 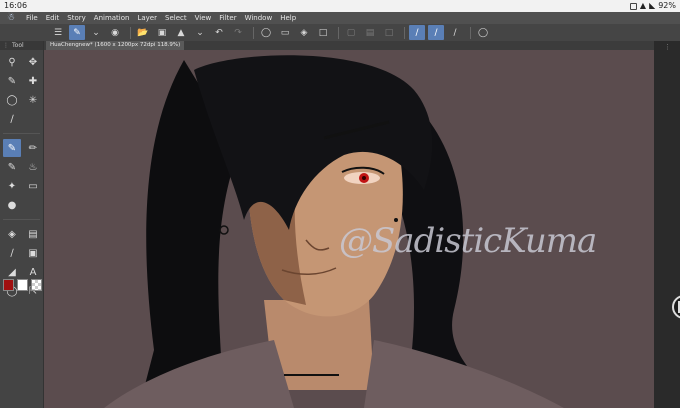 What do you see at coordinates (340, 6) in the screenshot?
I see `android-status-bar: 16:06 ▲ ◣ 92%` at bounding box center [340, 6].